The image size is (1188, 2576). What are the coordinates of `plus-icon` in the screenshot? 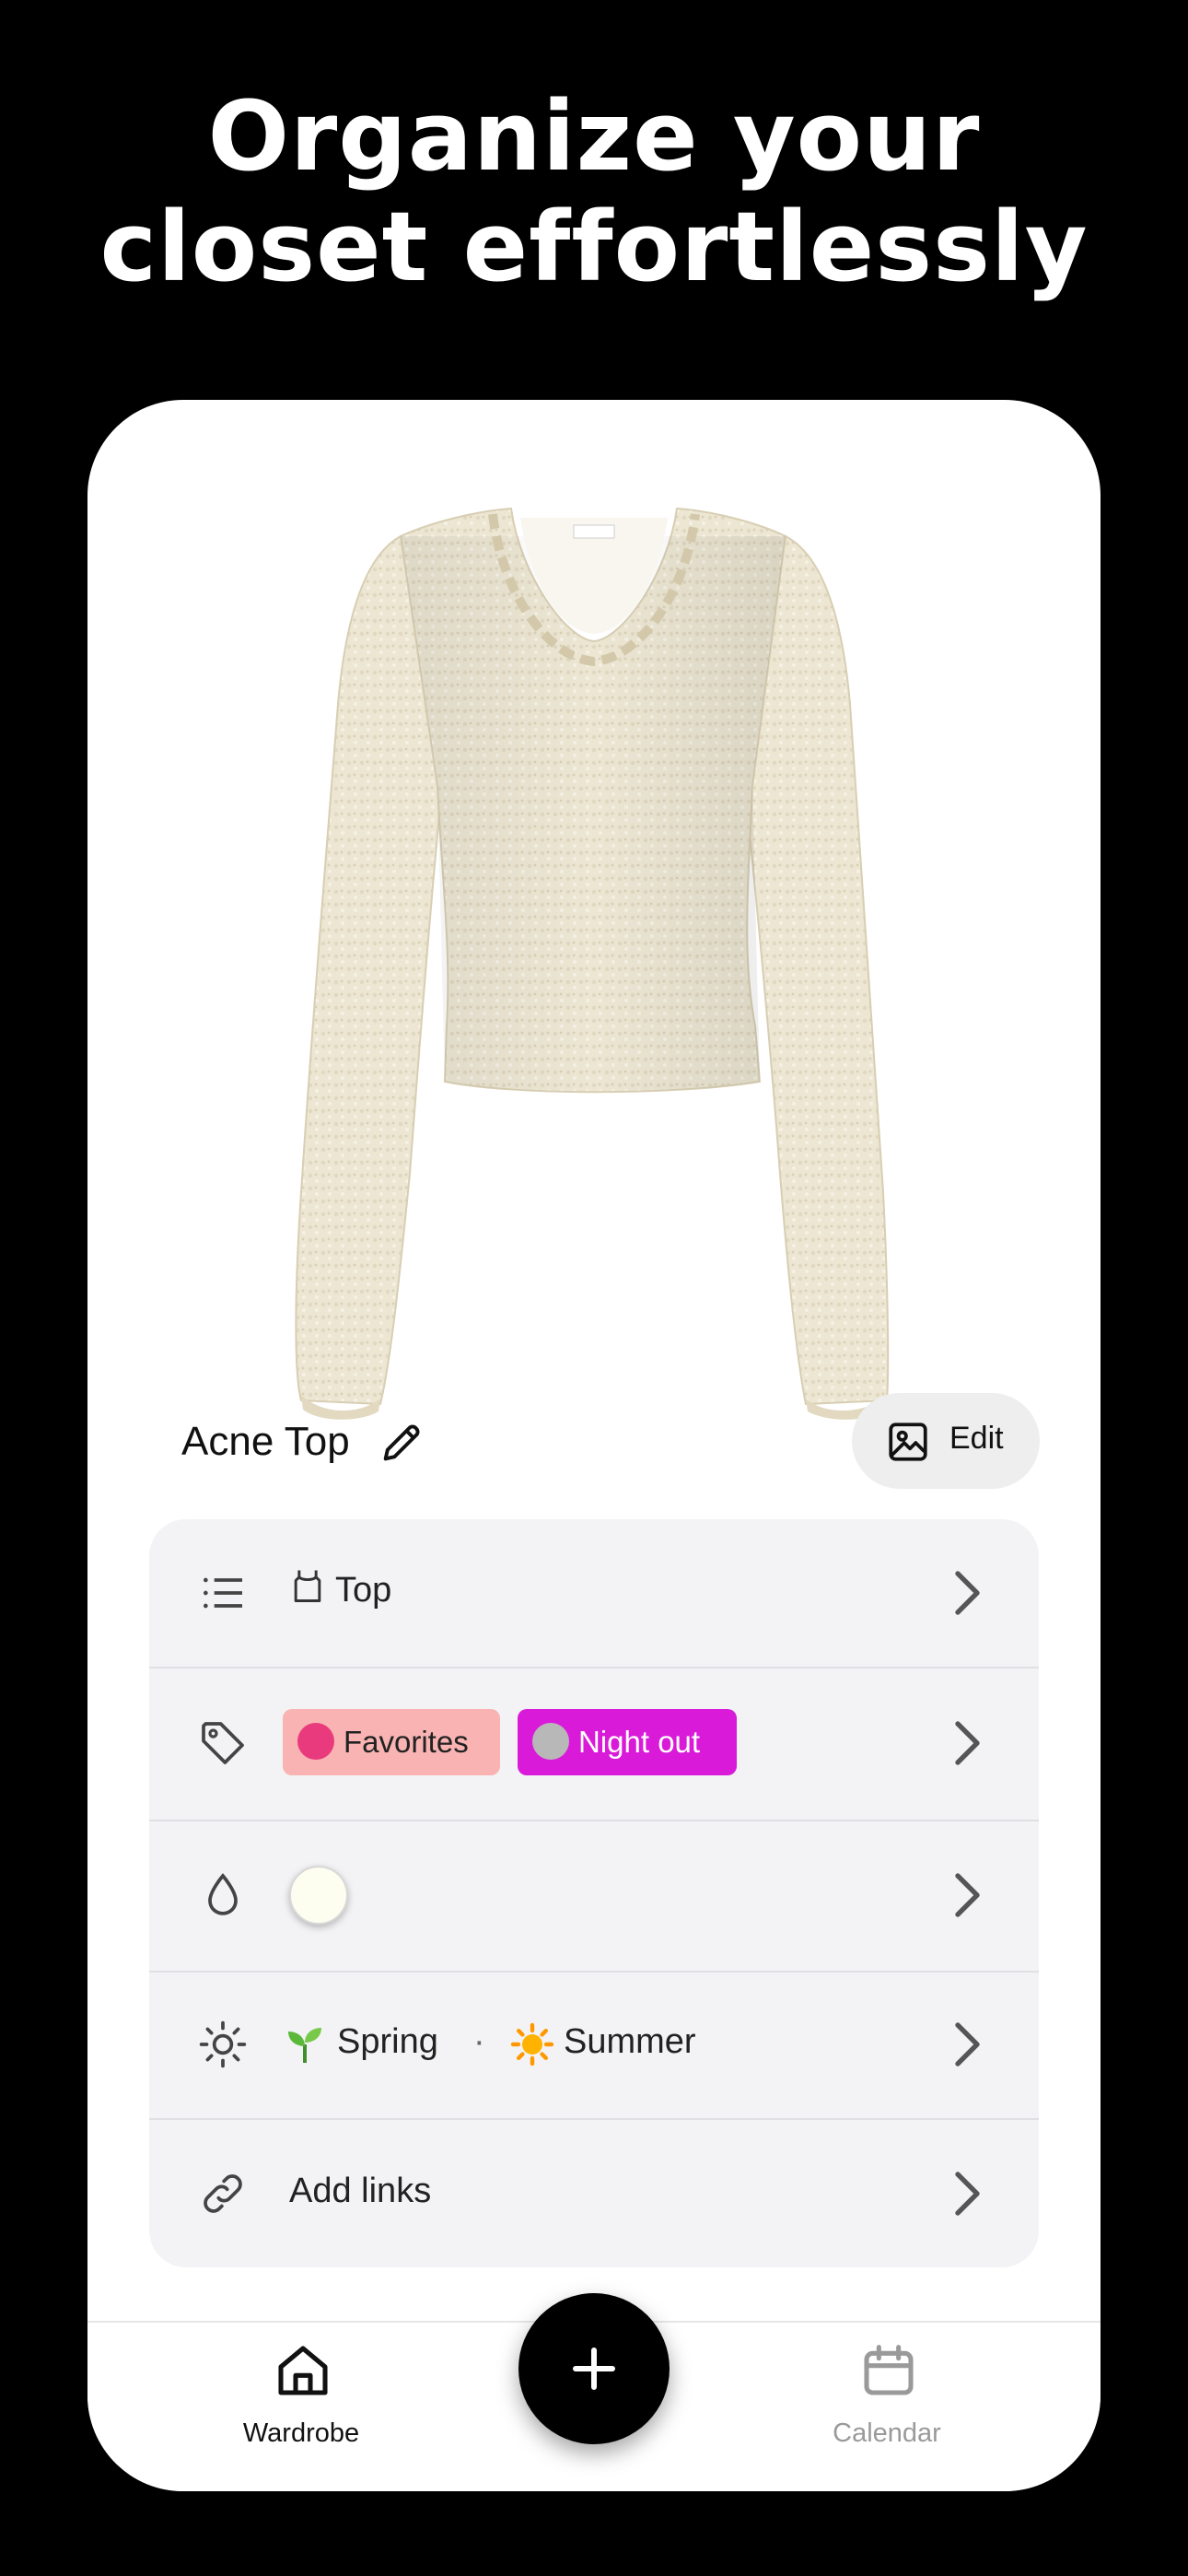 It's located at (594, 2369).